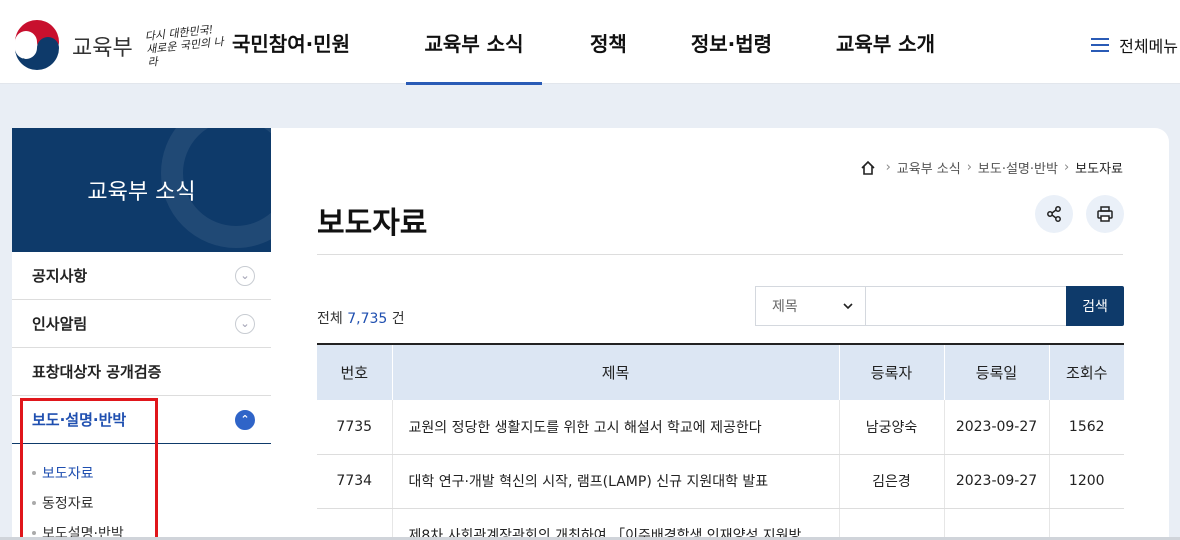  I want to click on breadcrumb: › 교육부 소식 › 보도·설명·반박 › 보도자료, so click(991, 167).